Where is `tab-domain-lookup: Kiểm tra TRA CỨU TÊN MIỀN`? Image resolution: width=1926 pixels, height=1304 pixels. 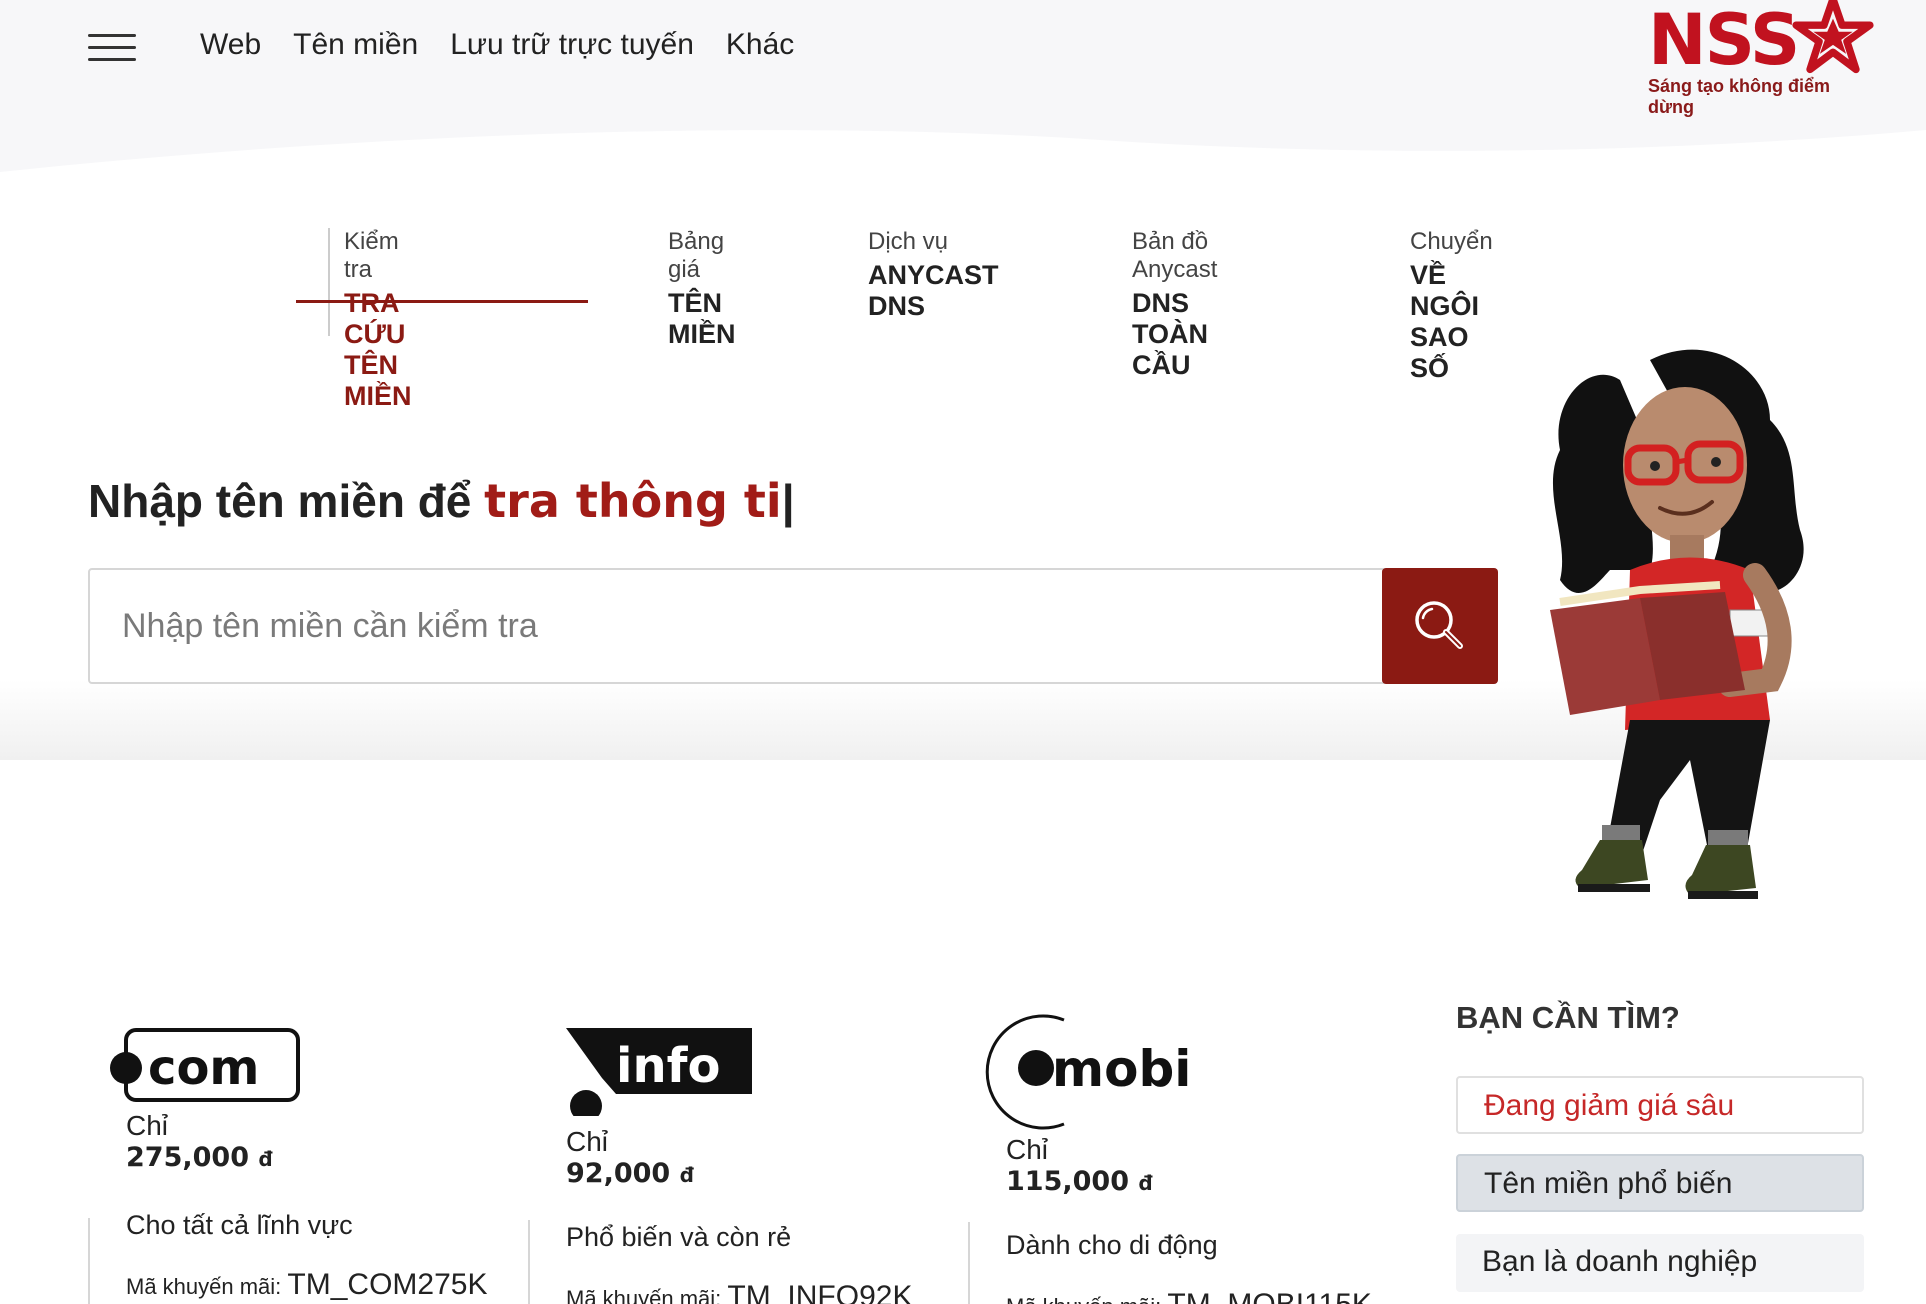 tab-domain-lookup: Kiểm tra TRA CỨU TÊN MIỀN is located at coordinates (378, 320).